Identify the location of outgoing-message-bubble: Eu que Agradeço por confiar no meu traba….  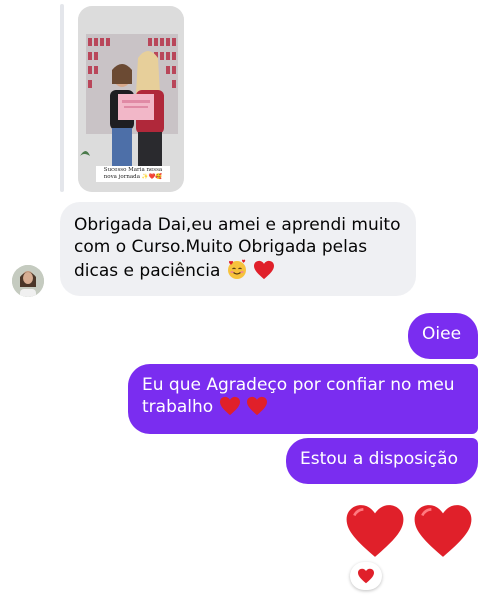
(303, 399).